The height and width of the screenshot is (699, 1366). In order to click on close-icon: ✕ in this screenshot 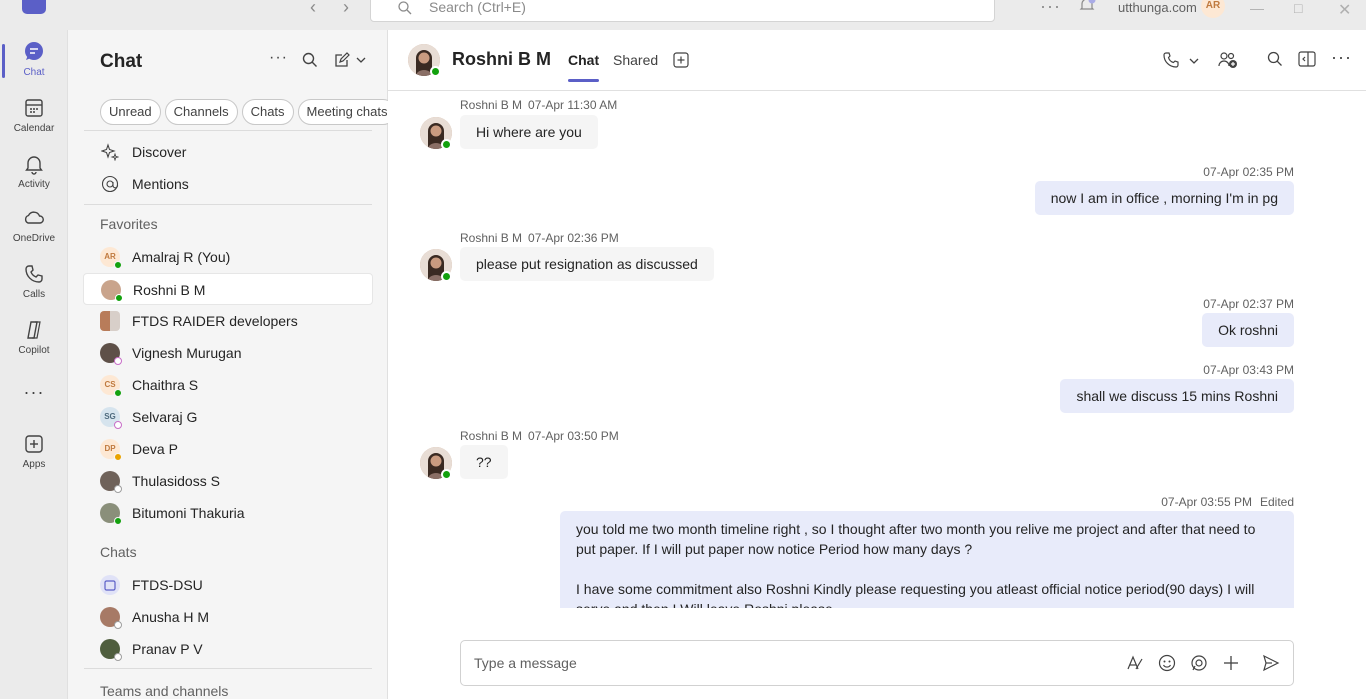, I will do `click(1344, 10)`.